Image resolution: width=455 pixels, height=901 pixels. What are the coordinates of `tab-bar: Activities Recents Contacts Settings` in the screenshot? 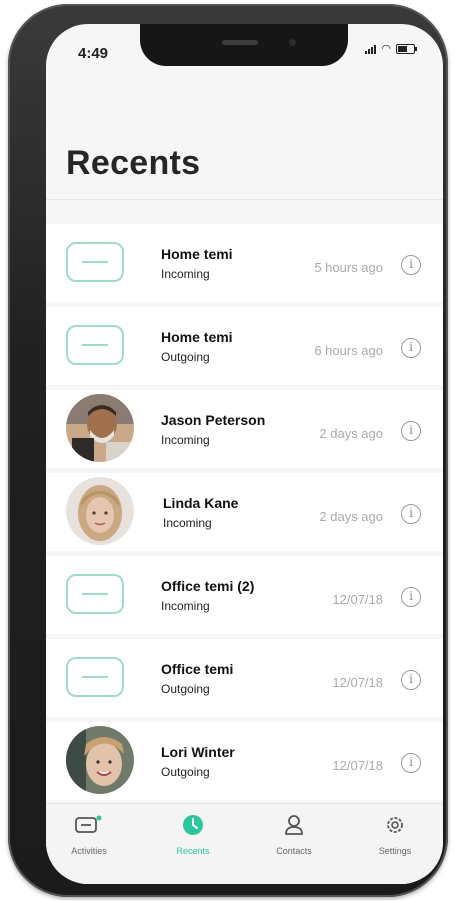 It's located at (244, 843).